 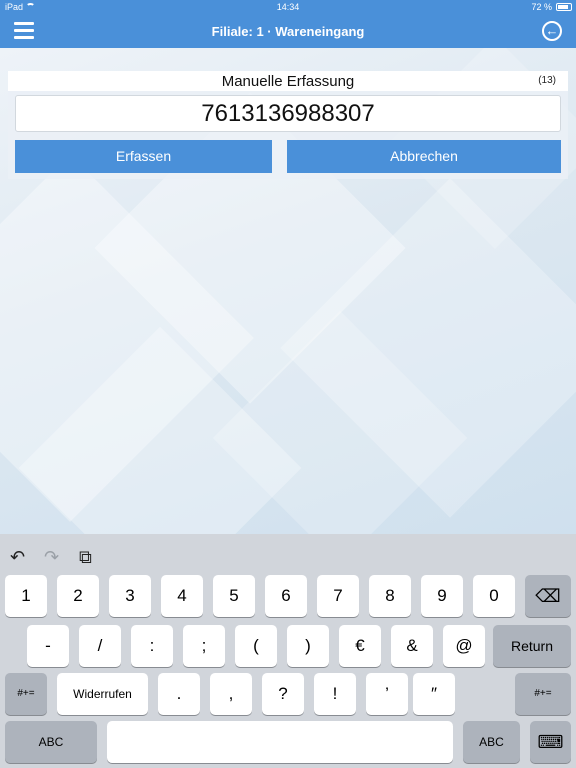 What do you see at coordinates (78, 596) in the screenshot?
I see `key-2: 2` at bounding box center [78, 596].